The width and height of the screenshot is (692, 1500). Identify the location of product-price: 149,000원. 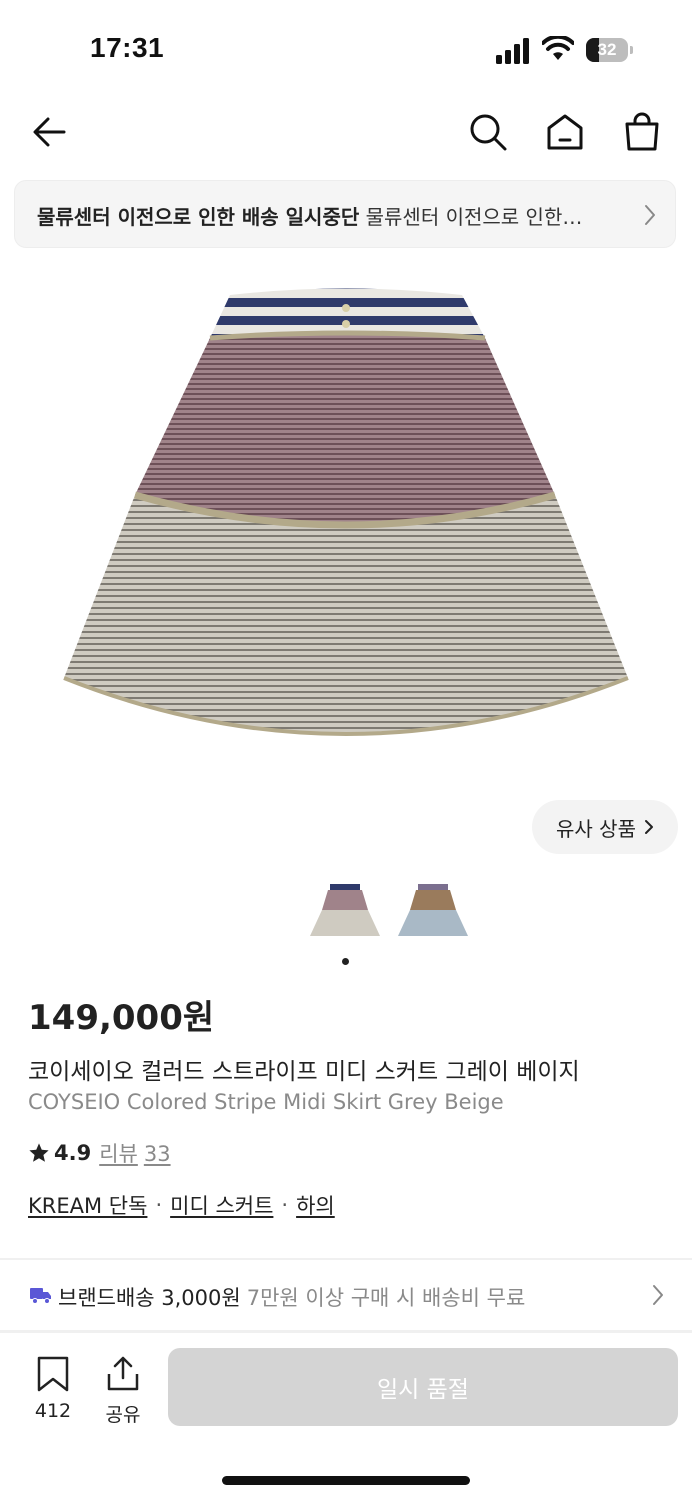
(121, 1018).